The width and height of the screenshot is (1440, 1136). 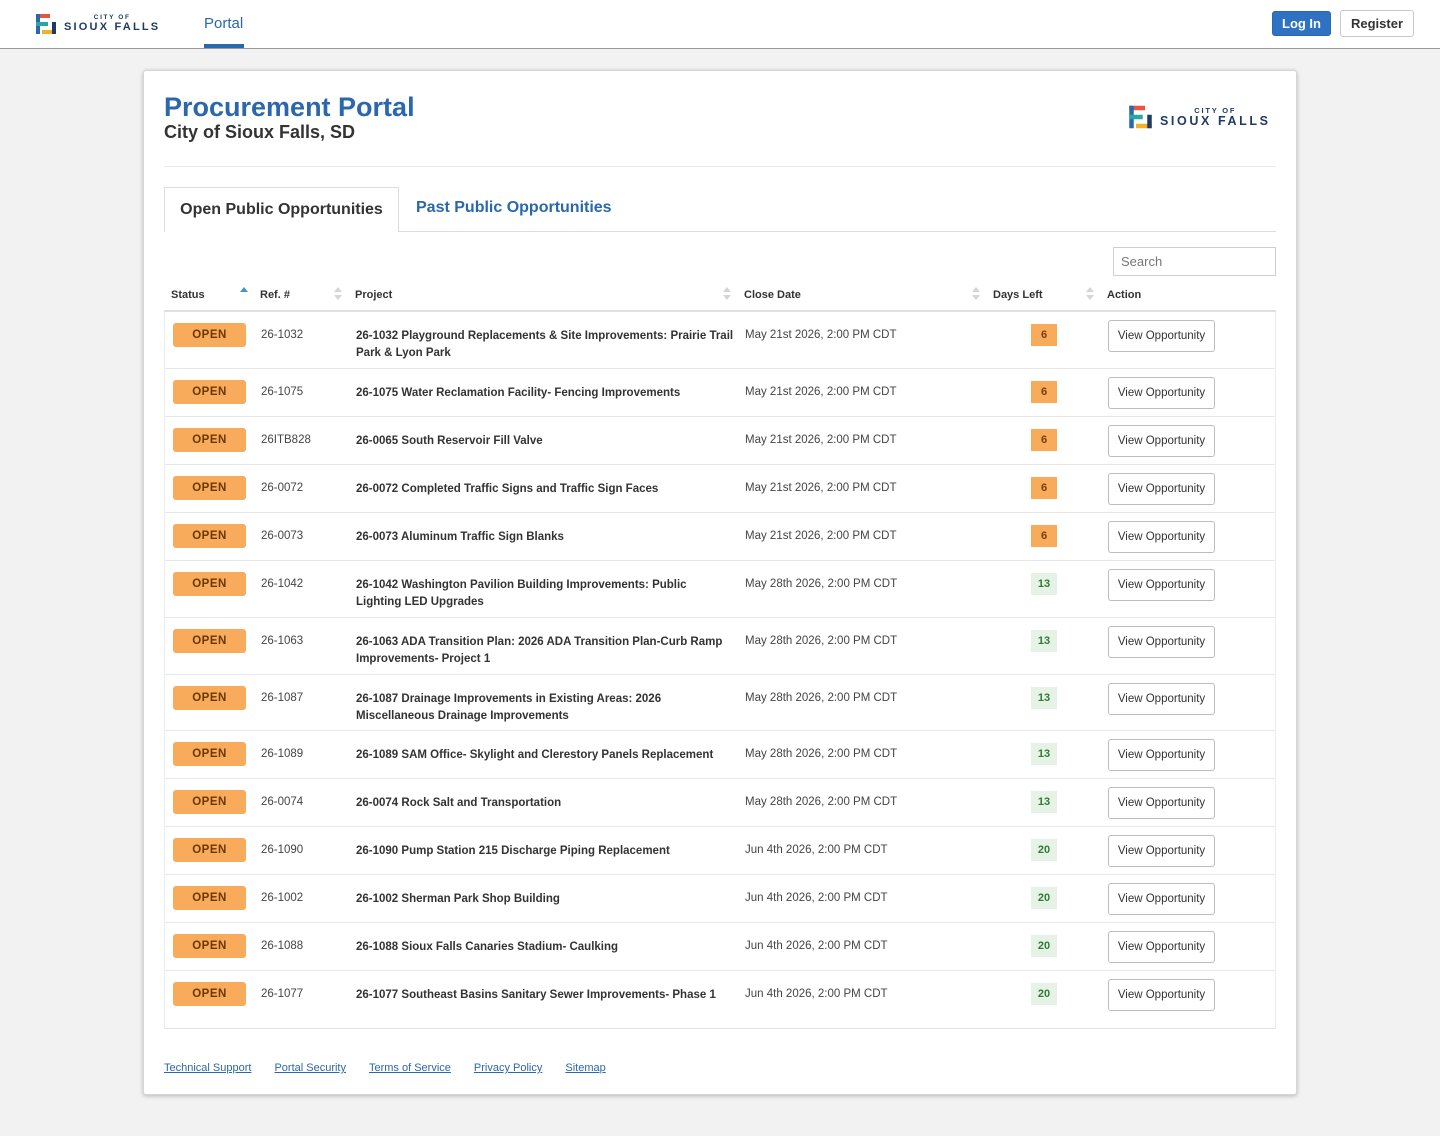 I want to click on column-header-close-date: Close Date, so click(x=772, y=295).